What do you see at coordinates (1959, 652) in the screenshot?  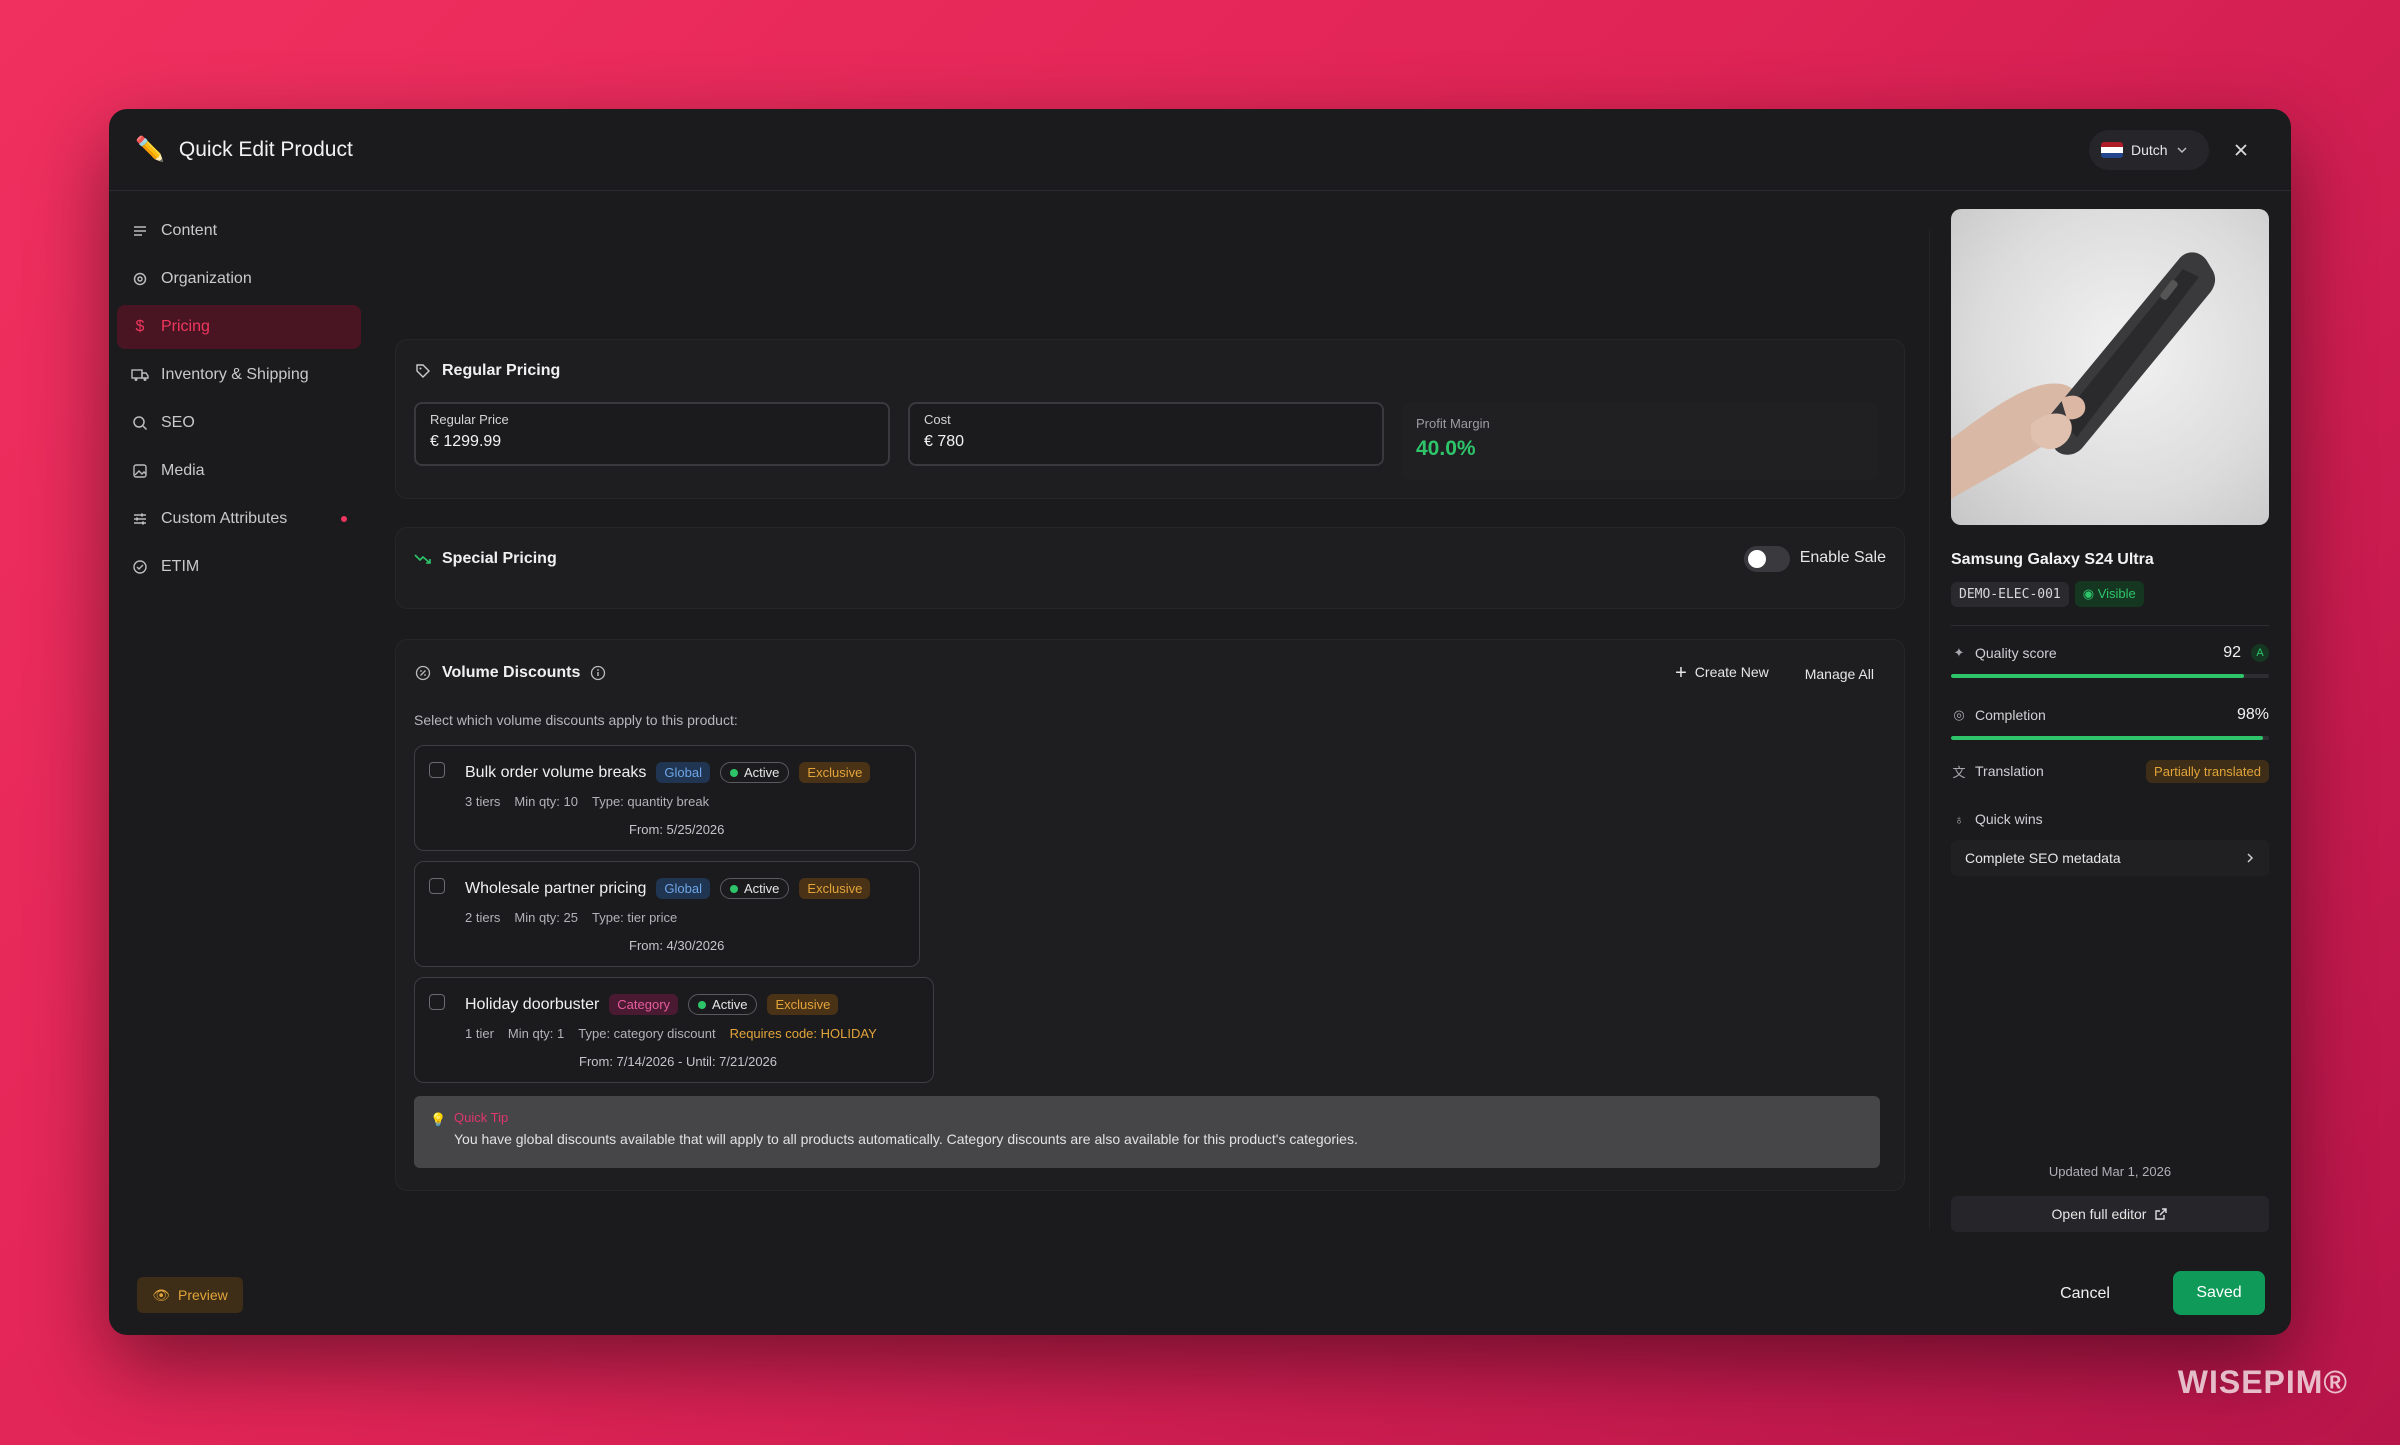 I see `sparkles-icon: ✦` at bounding box center [1959, 652].